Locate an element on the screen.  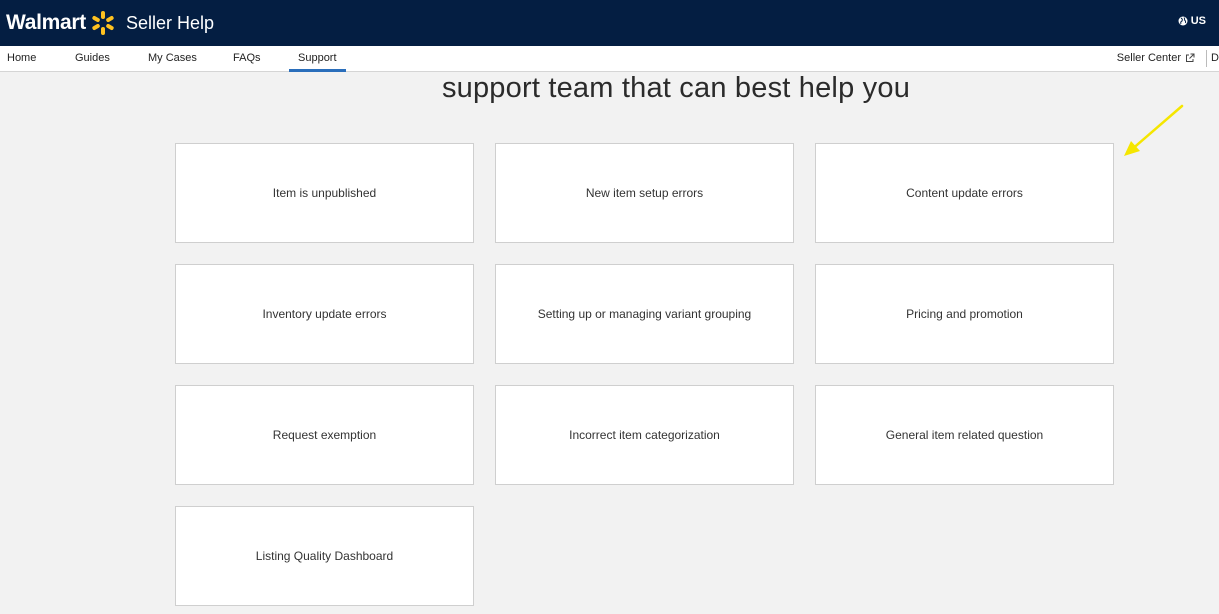
card-new-item-setup-errors: New item setup errors is located at coordinates (644, 193).